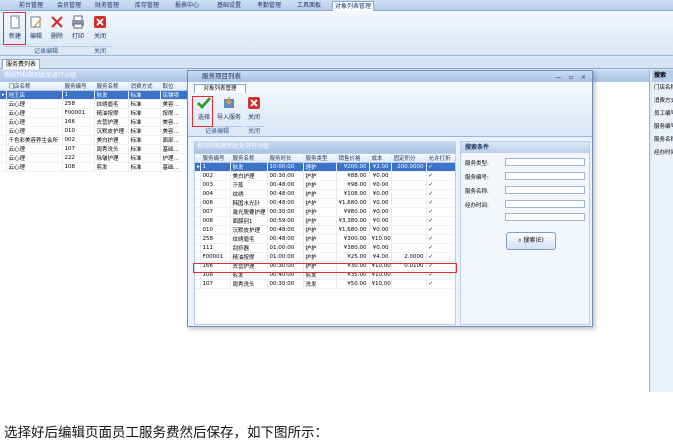 Image resolution: width=673 pixels, height=441 pixels. I want to click on right-panel-item: 服务编号, so click(663, 127).